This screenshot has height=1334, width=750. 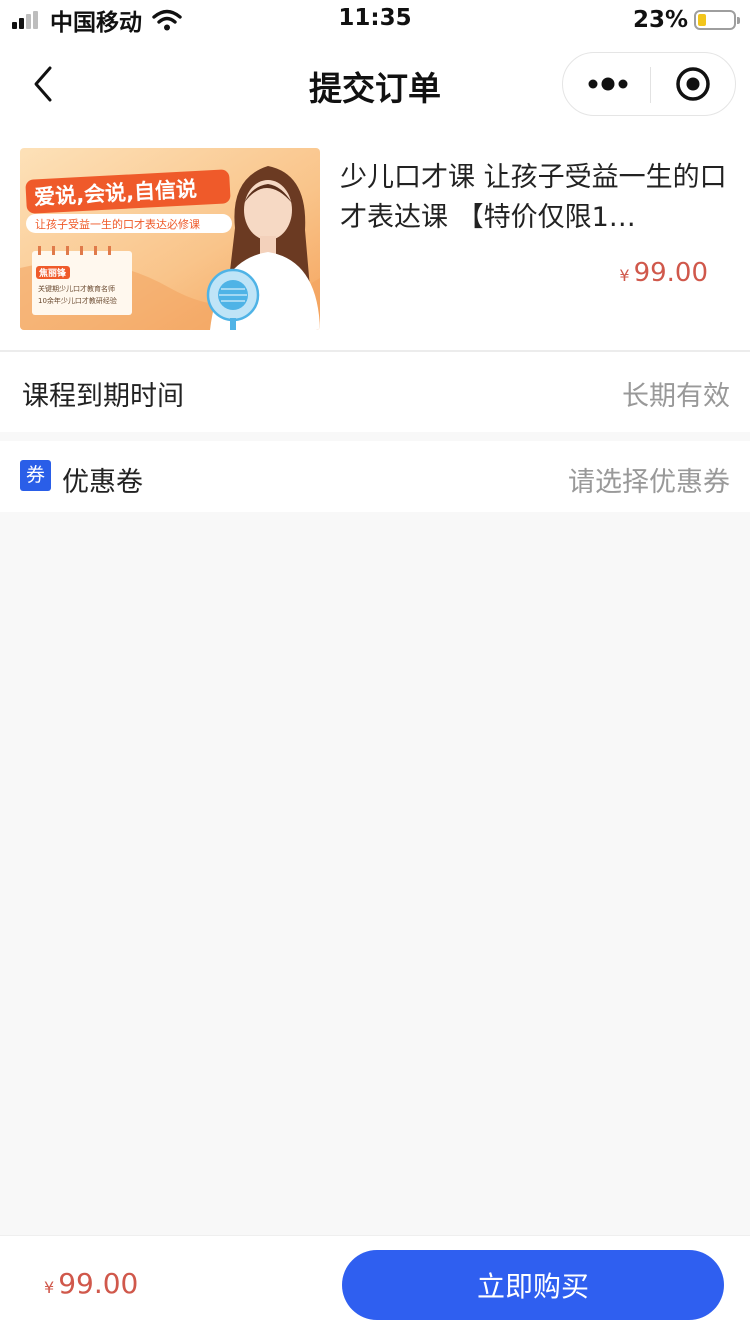 I want to click on status-right: 23%, so click(x=686, y=20).